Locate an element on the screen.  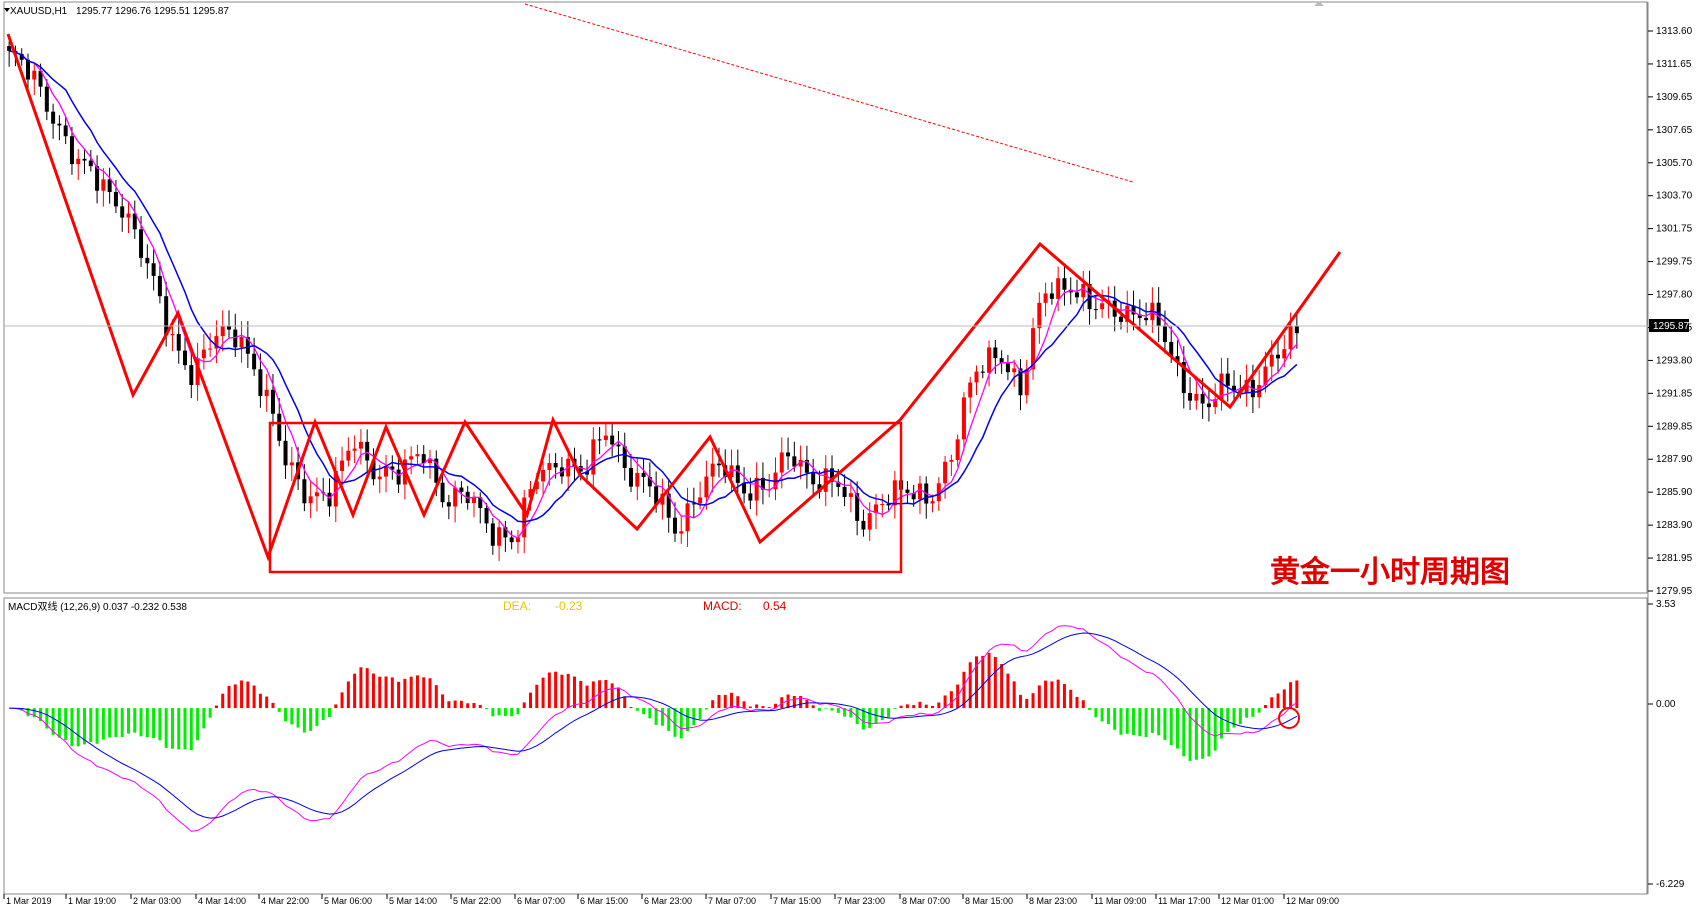
dashed-trend-line is located at coordinates (829, 93).